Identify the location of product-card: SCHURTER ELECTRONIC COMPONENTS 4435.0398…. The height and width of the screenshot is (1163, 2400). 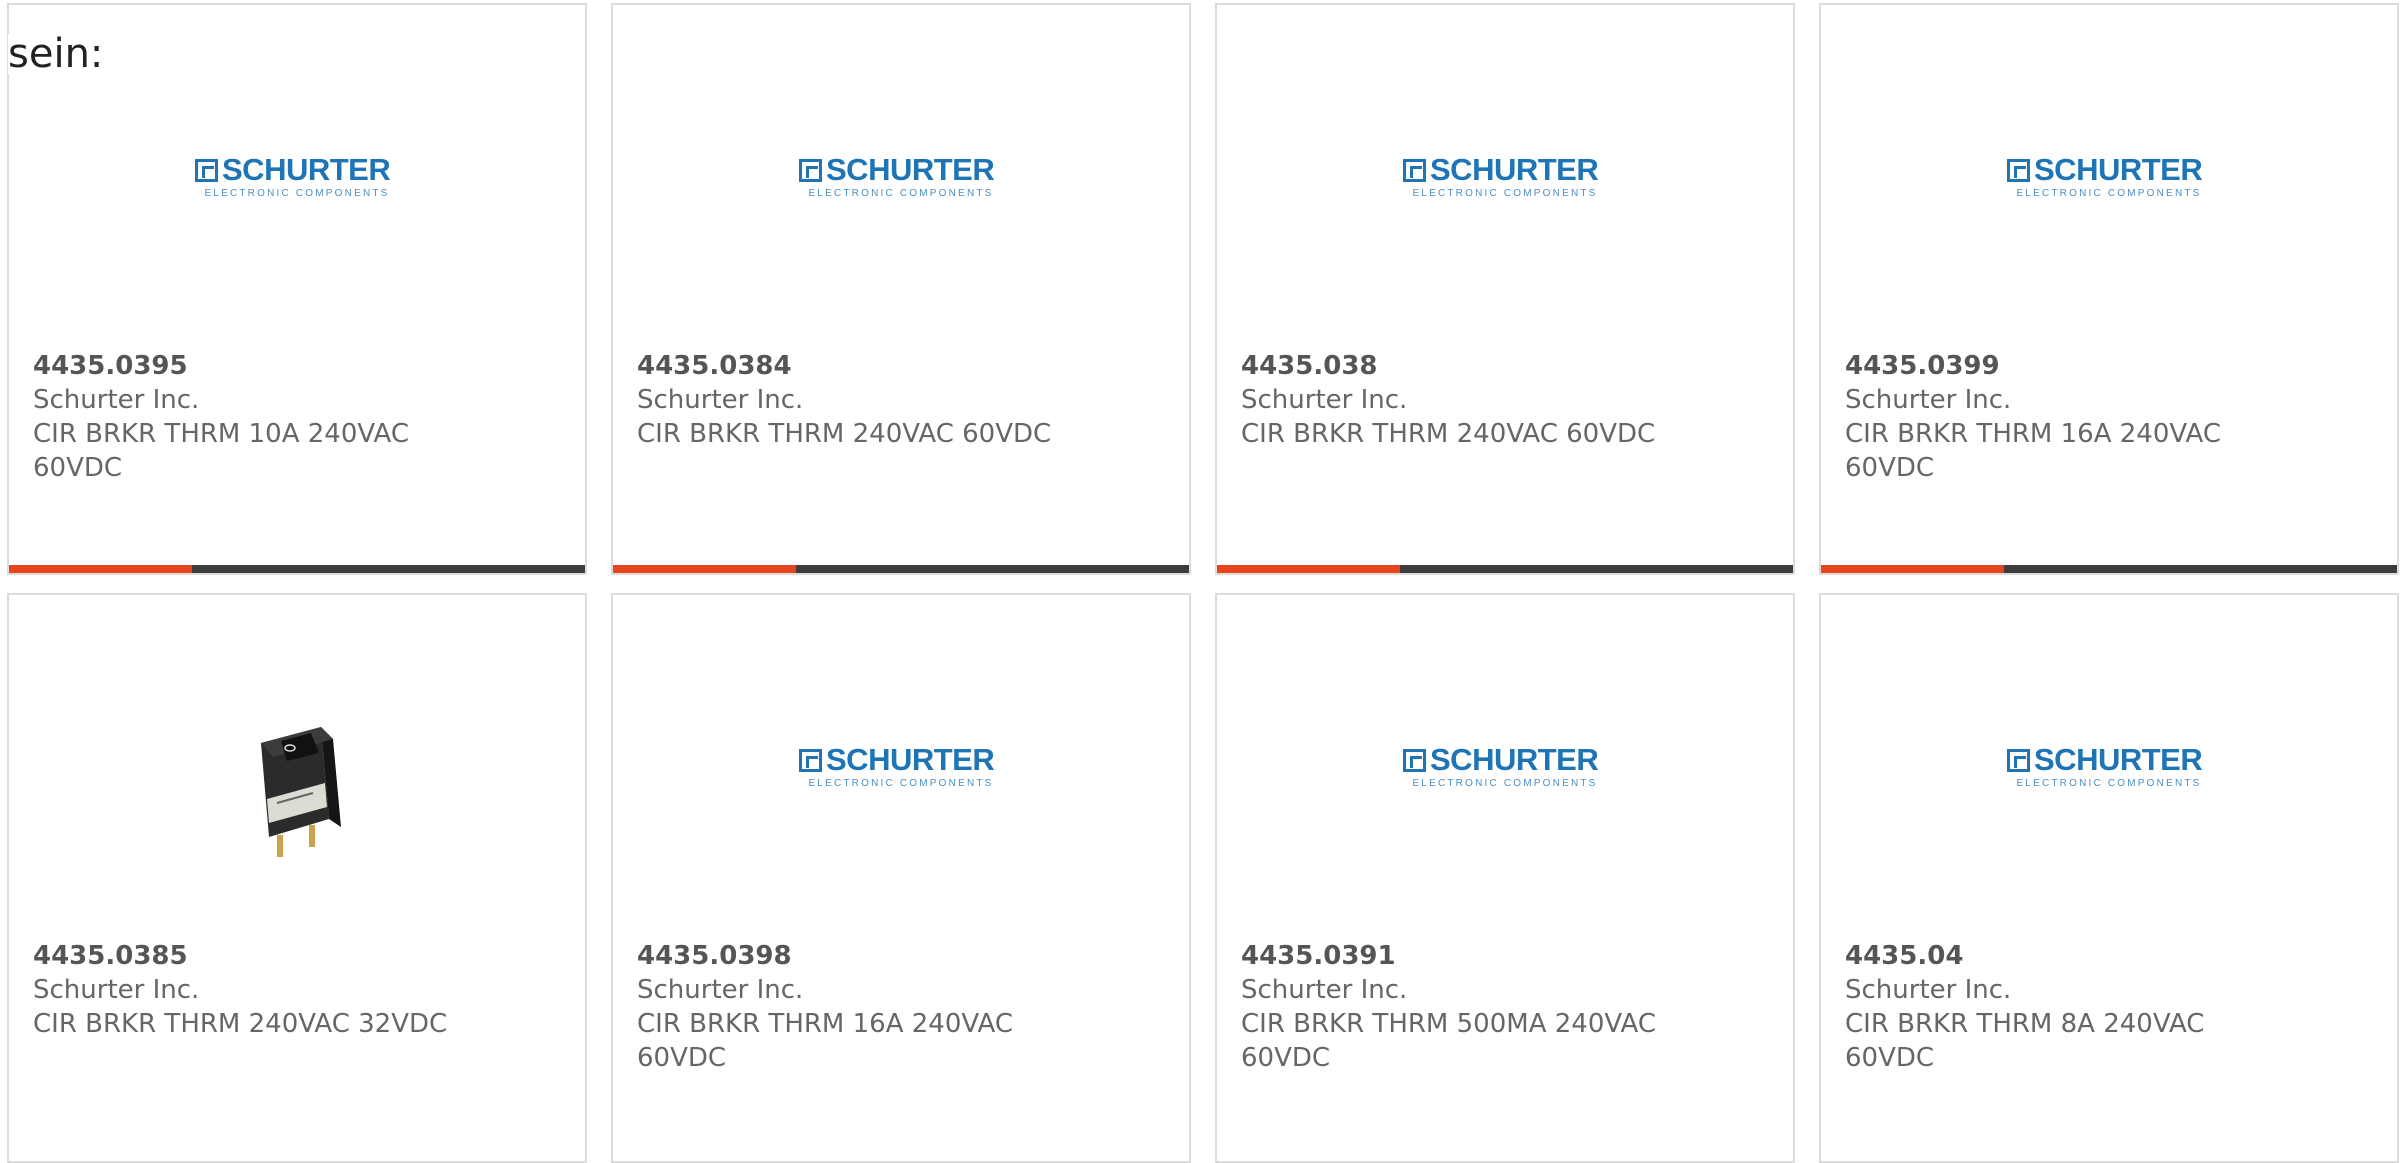
(901, 878).